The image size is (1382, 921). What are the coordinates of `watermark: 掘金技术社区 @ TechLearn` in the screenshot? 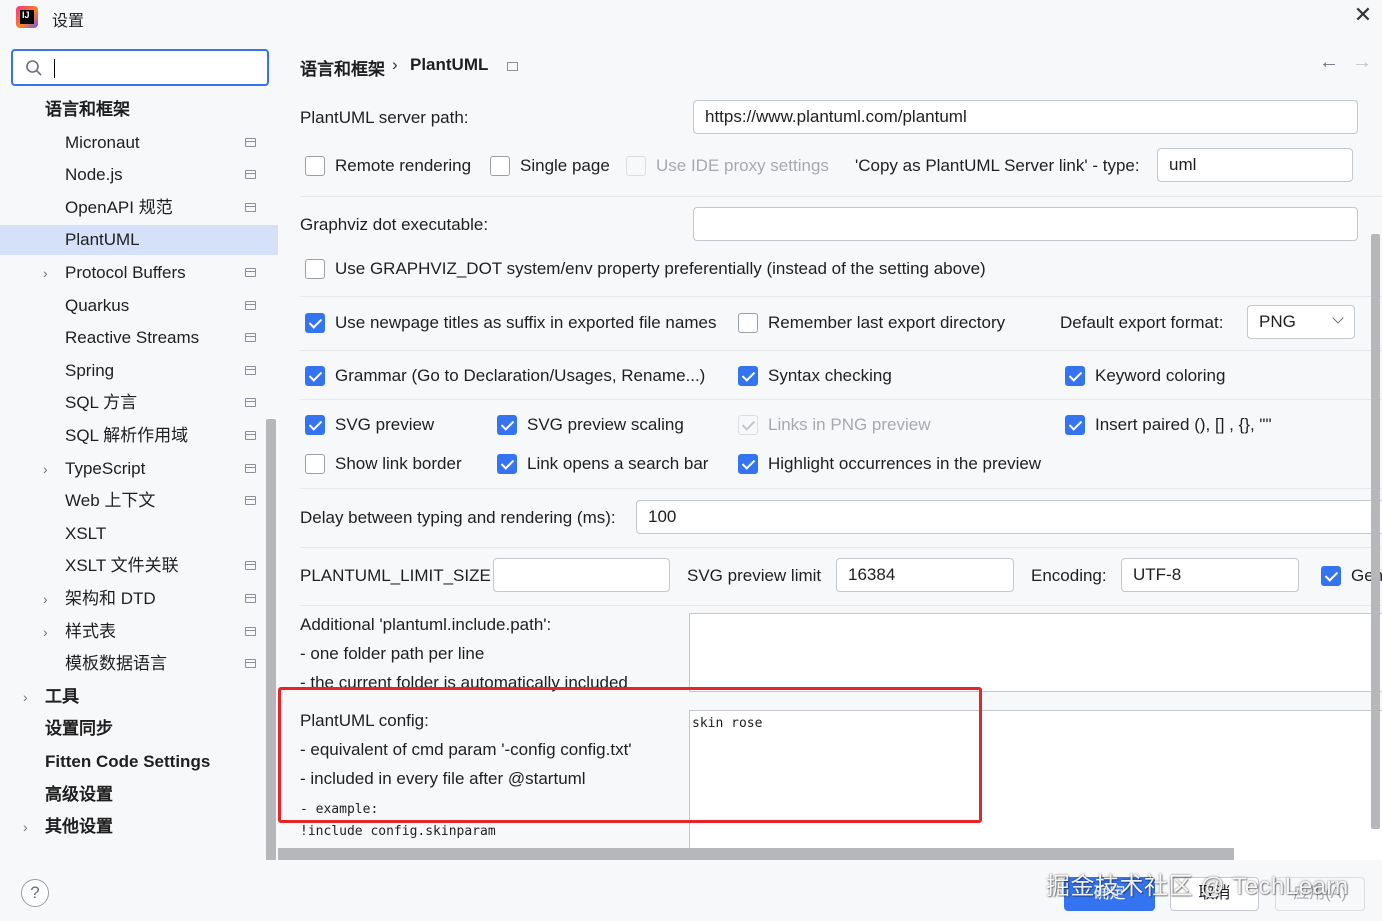 It's located at (1197, 886).